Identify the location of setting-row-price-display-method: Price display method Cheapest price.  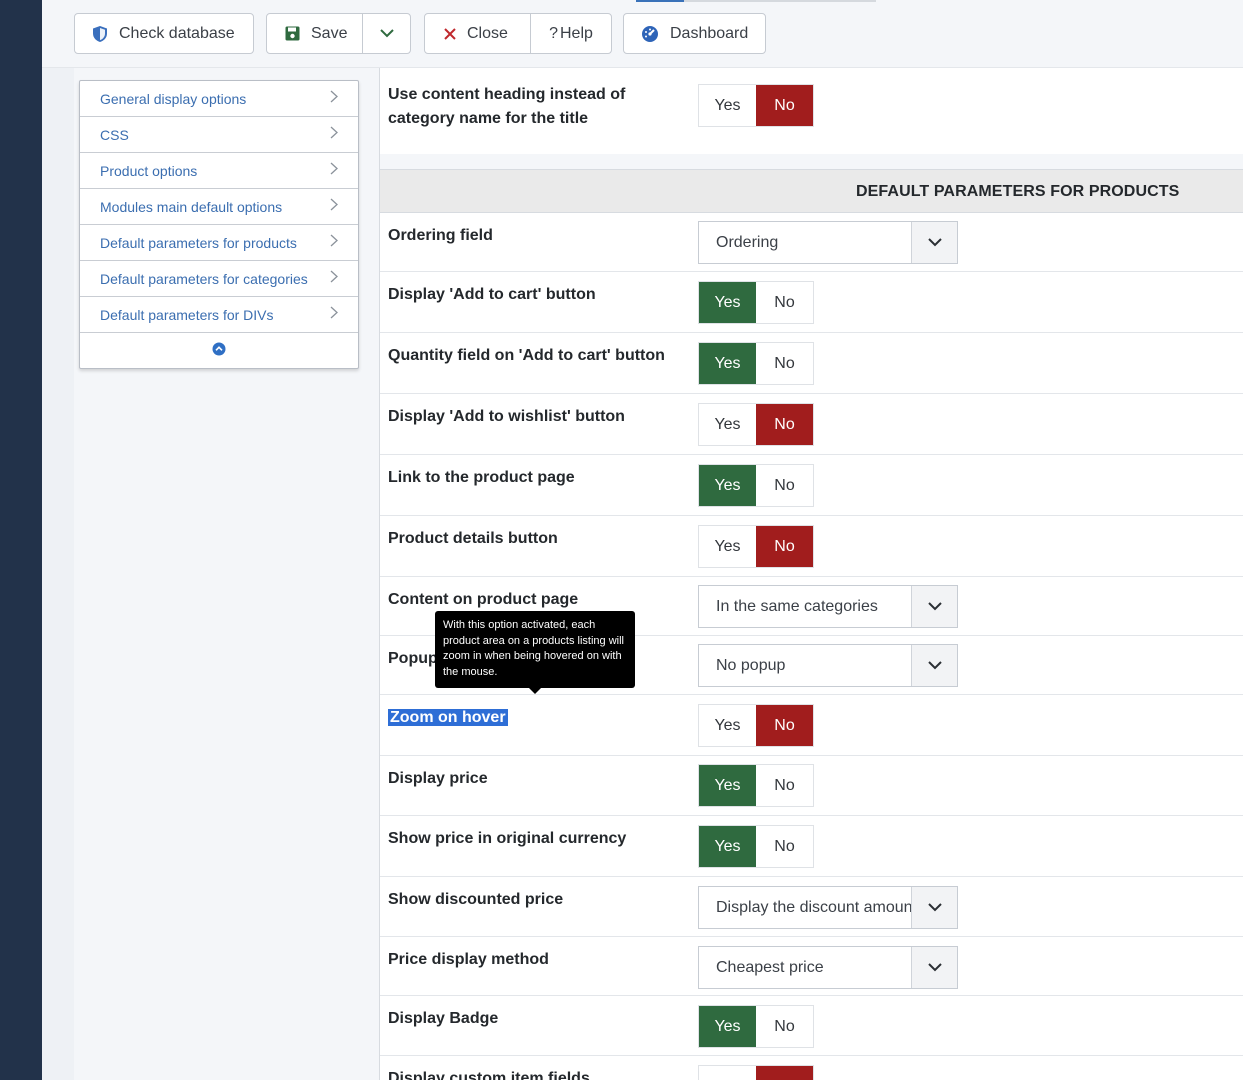
(811, 966).